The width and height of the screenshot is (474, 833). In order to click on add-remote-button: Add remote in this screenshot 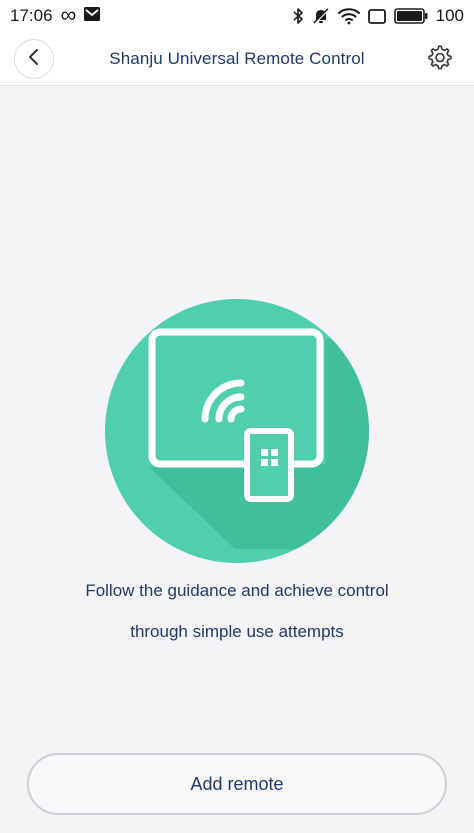, I will do `click(237, 784)`.